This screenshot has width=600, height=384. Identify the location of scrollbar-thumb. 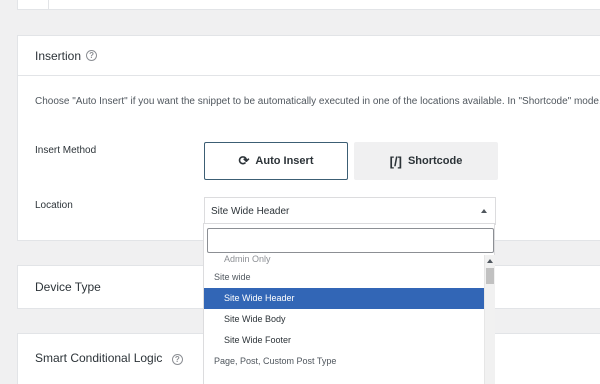
(490, 276).